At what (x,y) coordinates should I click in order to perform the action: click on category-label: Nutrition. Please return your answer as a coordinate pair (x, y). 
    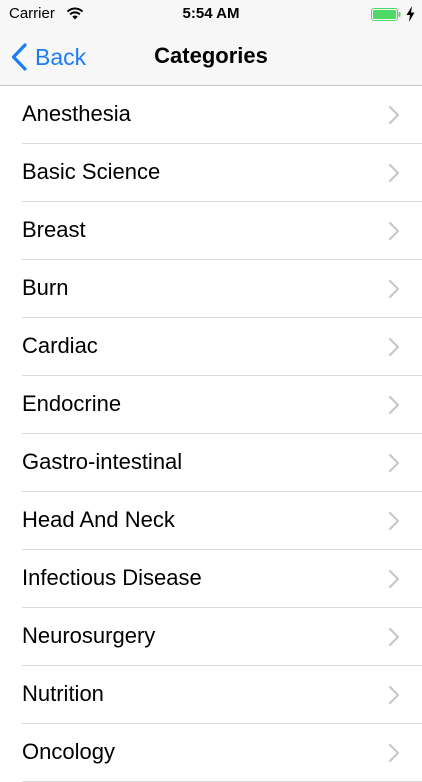
    Looking at the image, I should click on (63, 693).